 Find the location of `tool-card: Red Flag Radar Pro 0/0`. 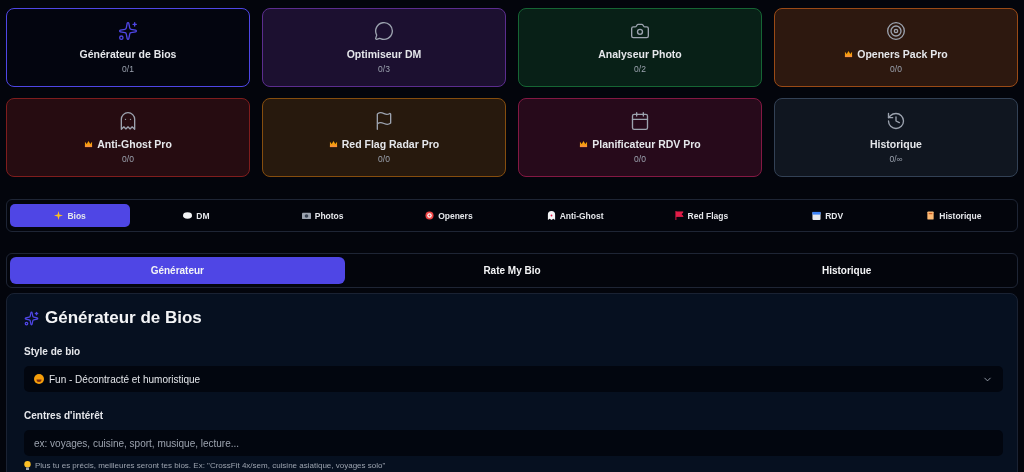

tool-card: Red Flag Radar Pro 0/0 is located at coordinates (384, 137).